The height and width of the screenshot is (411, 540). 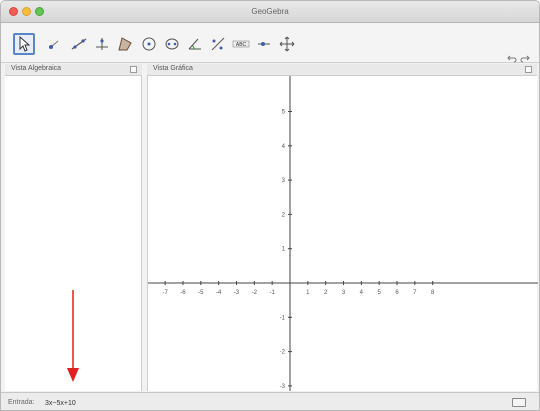 I want to click on x-tick-label: -4, so click(x=219, y=293).